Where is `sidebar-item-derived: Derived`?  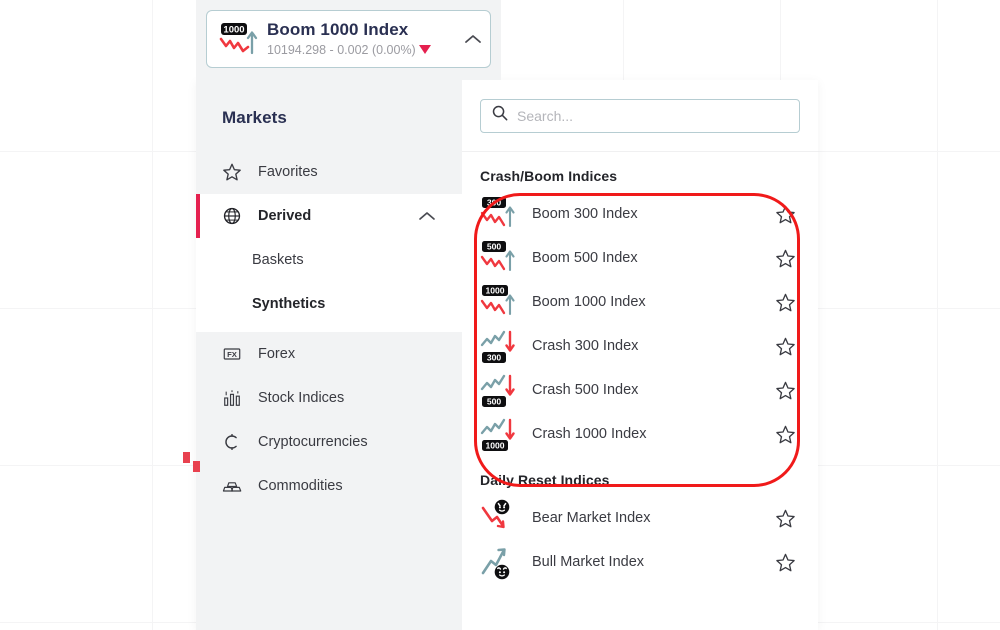
sidebar-item-derived: Derived is located at coordinates (329, 216).